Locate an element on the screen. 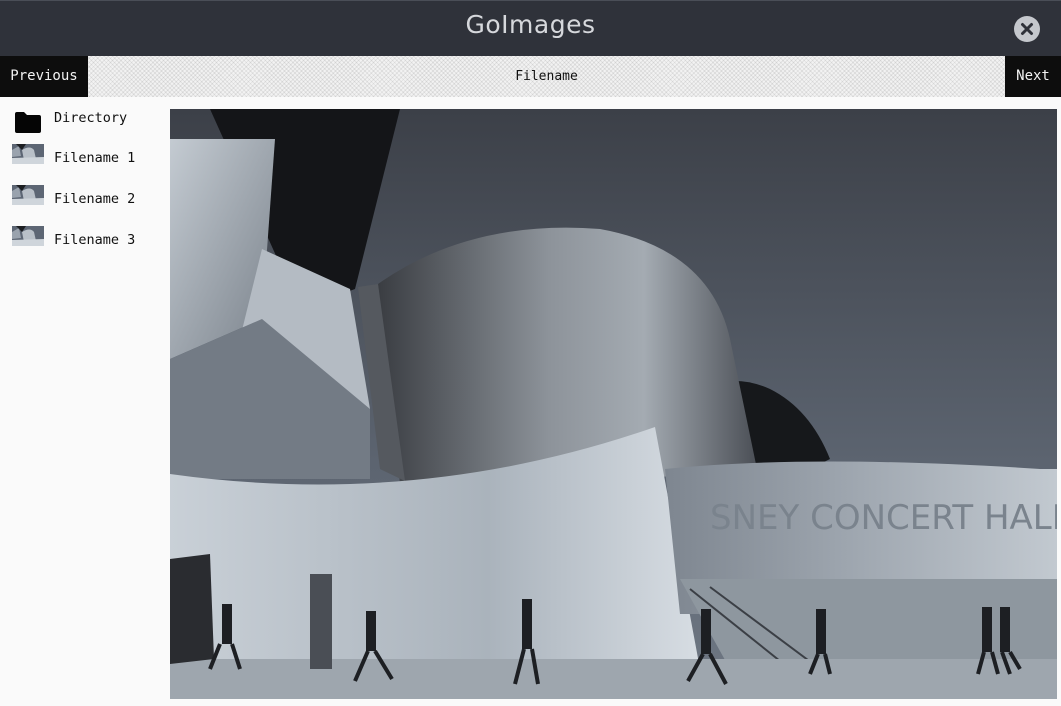 The image size is (1061, 706). current-filename: Filename is located at coordinates (546, 76).